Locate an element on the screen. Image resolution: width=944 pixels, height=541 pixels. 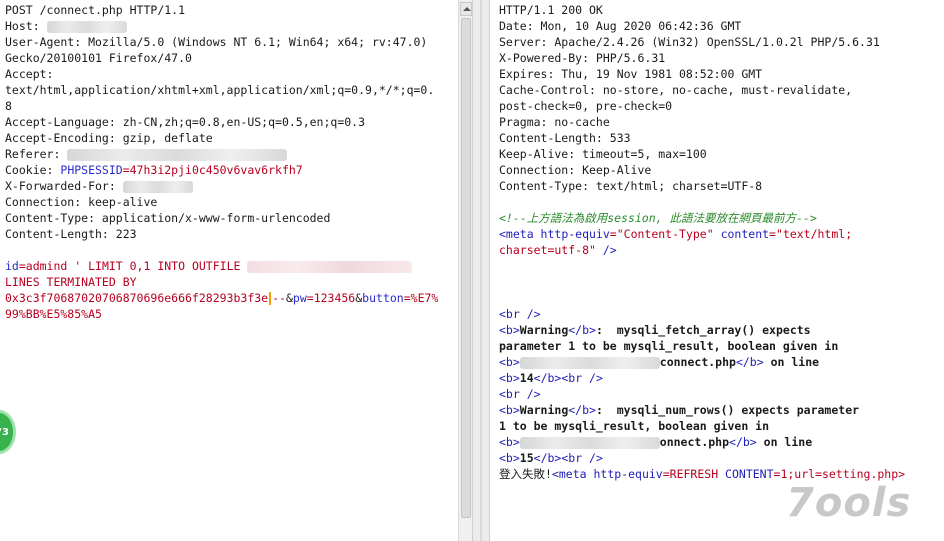
response-token: 登入失敗! is located at coordinates (525, 474).